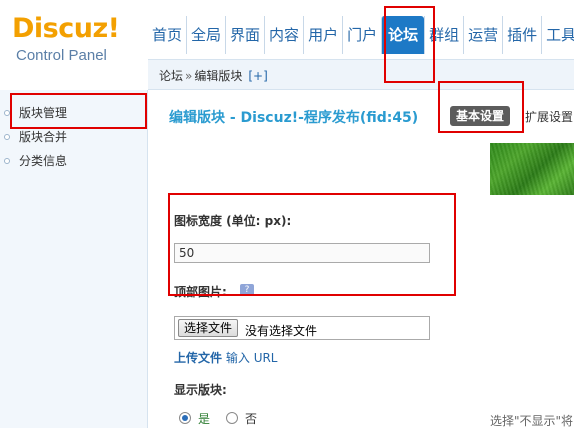  I want to click on highlight-sidebar-forum-manage, so click(78, 111).